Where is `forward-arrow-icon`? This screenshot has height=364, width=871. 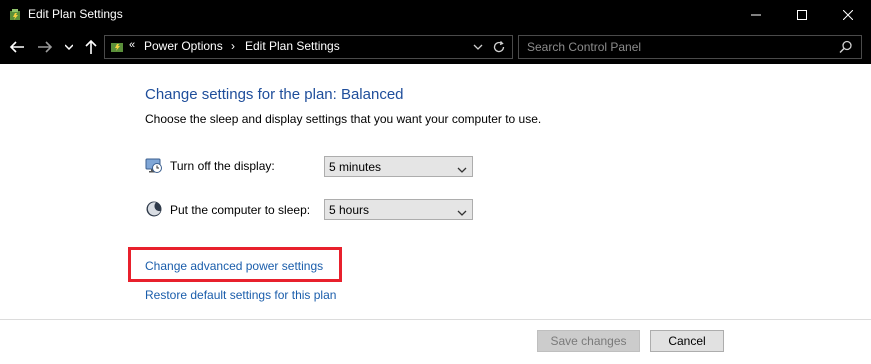 forward-arrow-icon is located at coordinates (45, 47).